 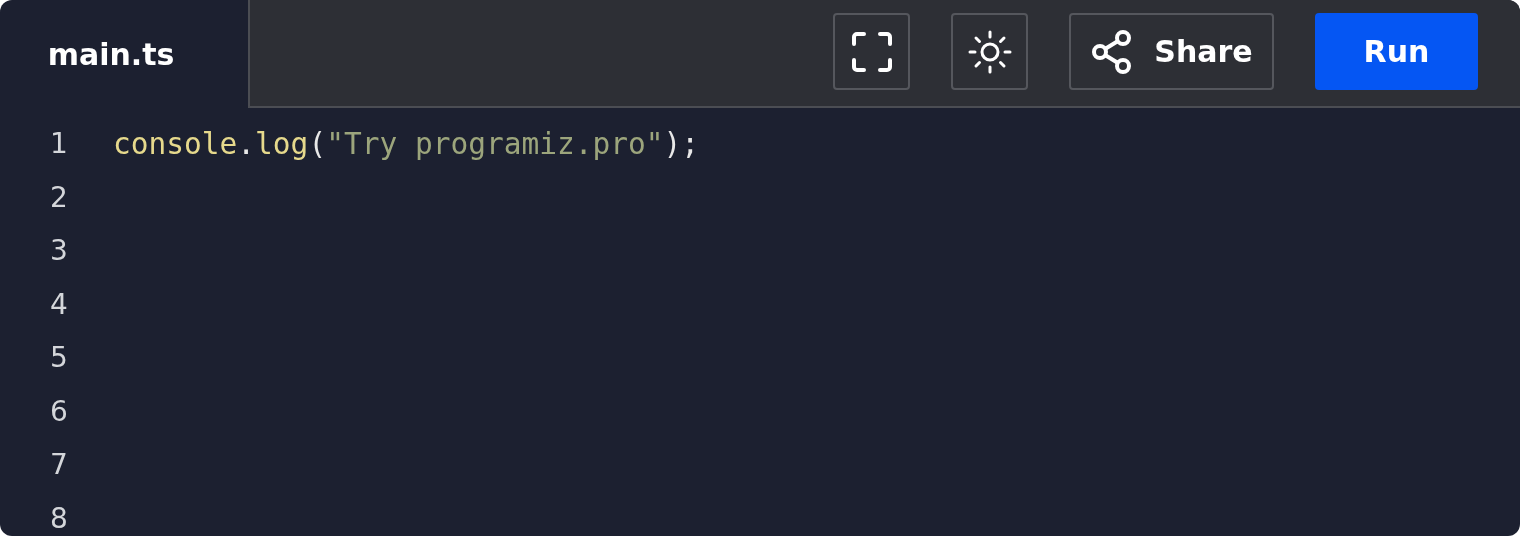 What do you see at coordinates (406, 143) in the screenshot?
I see `code-line: console.log("Try programiz.pro");` at bounding box center [406, 143].